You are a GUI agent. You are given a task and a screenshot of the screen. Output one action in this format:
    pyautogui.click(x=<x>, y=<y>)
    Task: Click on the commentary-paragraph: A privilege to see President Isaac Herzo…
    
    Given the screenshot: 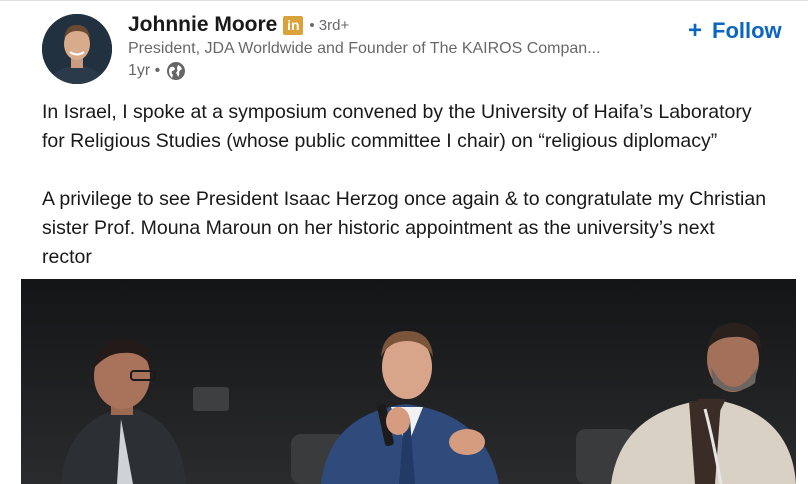 What is the action you would take?
    pyautogui.click(x=404, y=228)
    